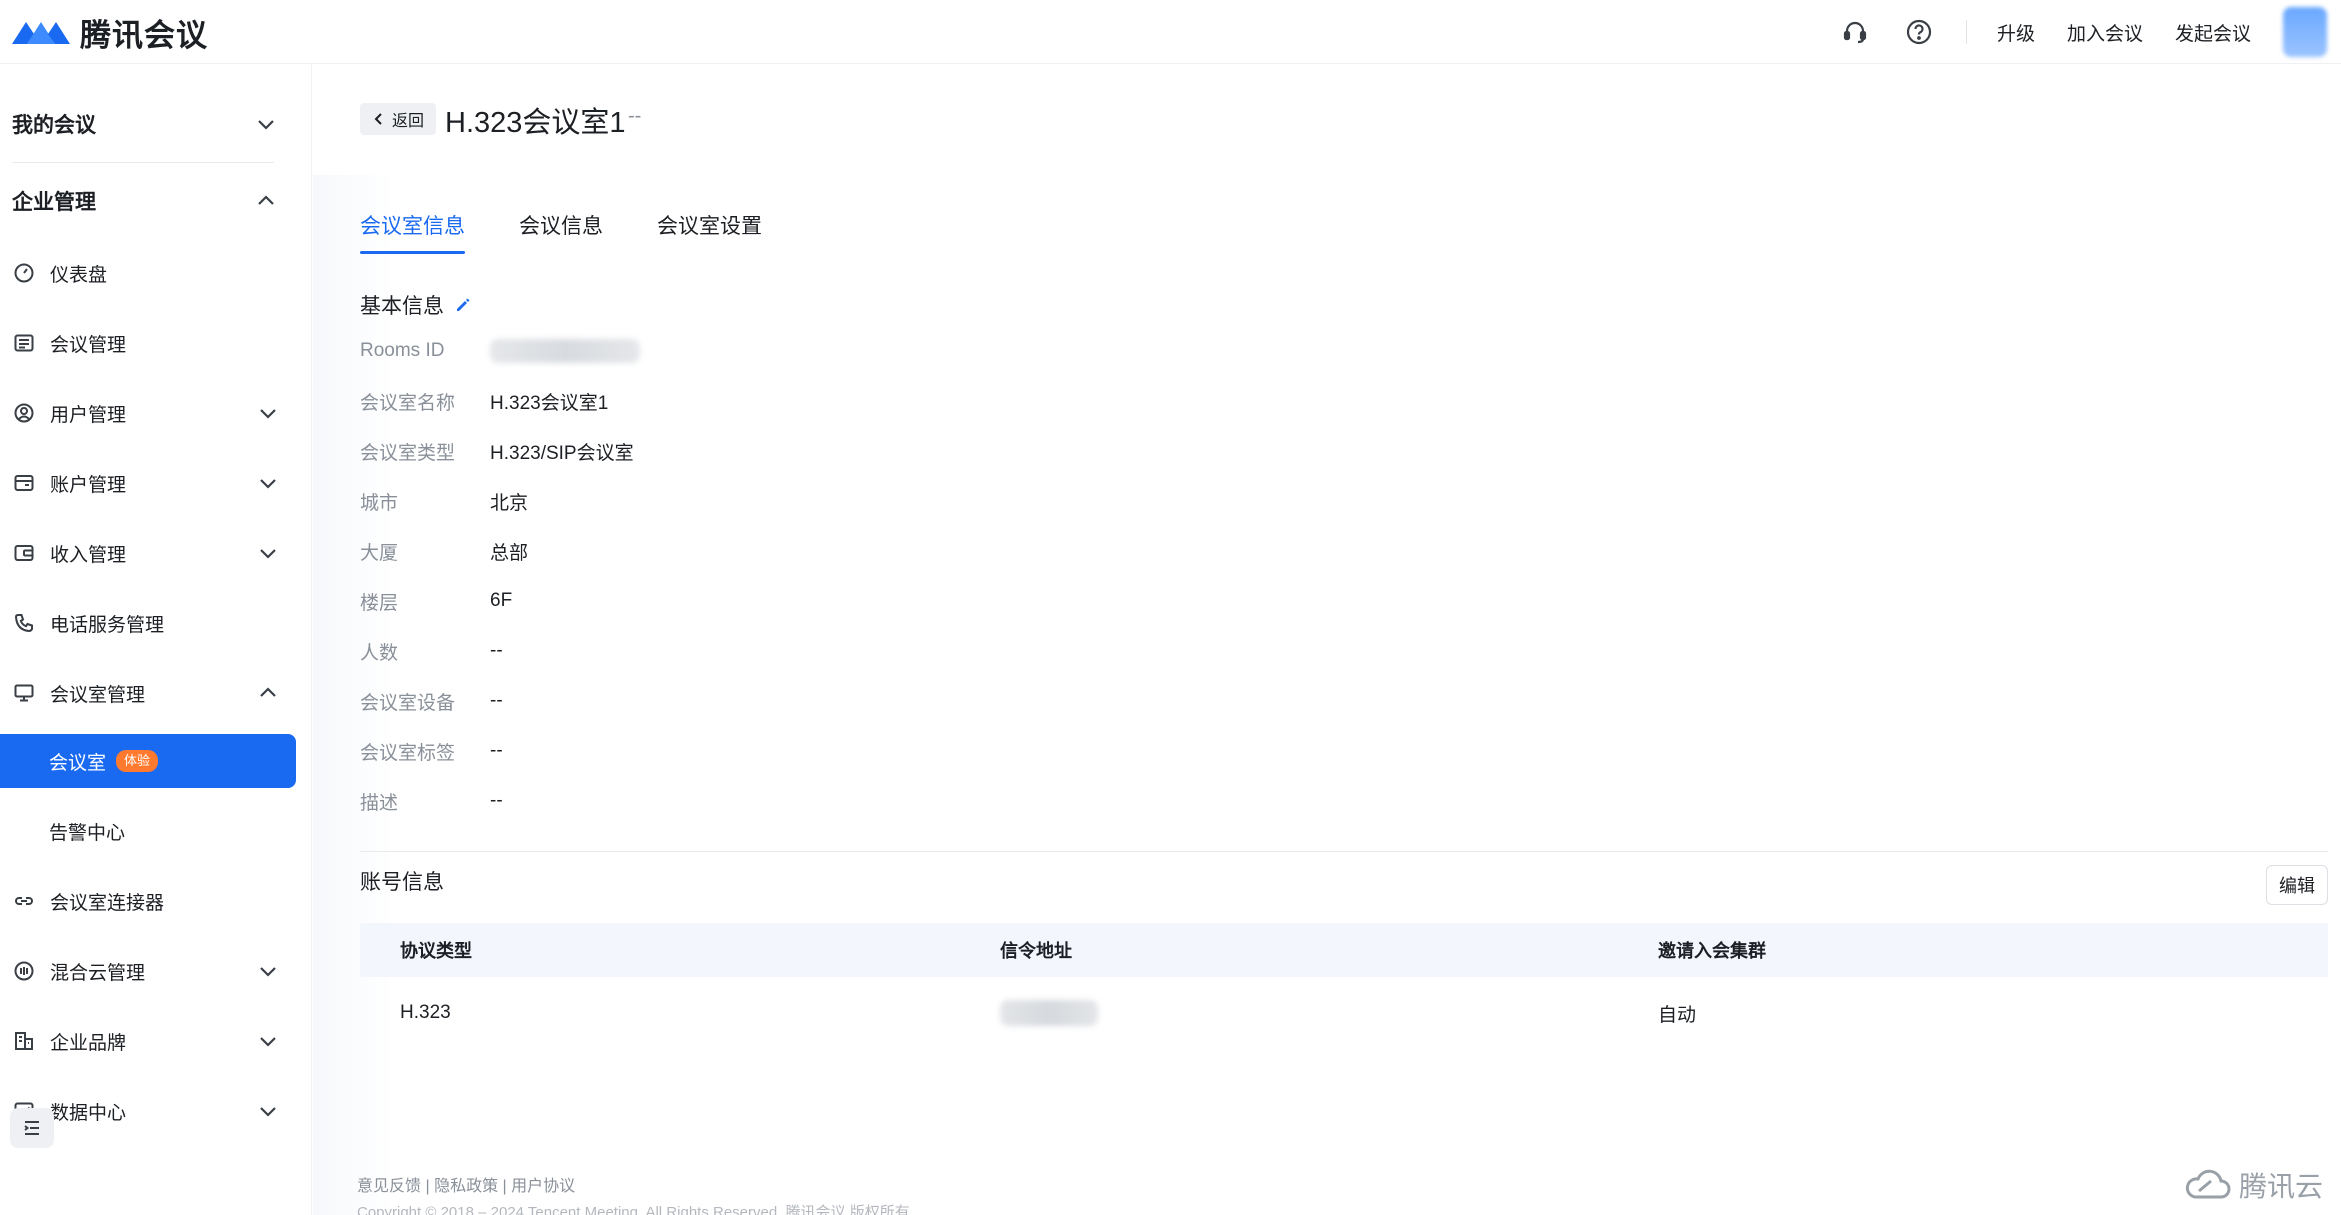 This screenshot has width=2341, height=1215. I want to click on field-label: 会议室类型, so click(408, 453).